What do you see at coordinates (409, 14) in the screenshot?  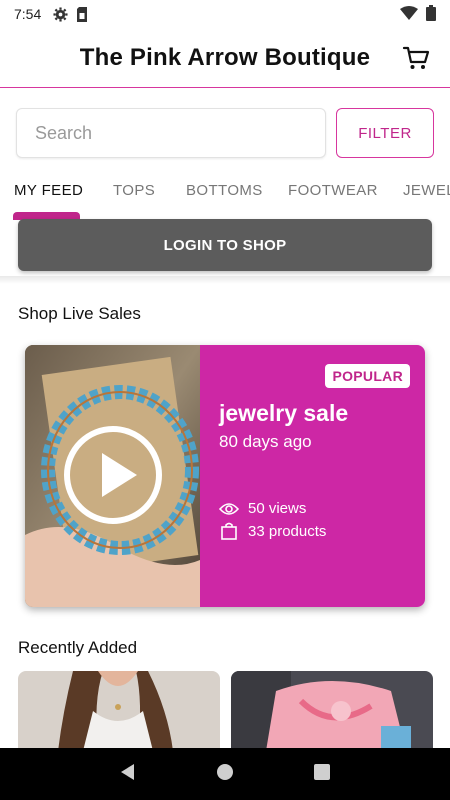 I see `wifi-icon` at bounding box center [409, 14].